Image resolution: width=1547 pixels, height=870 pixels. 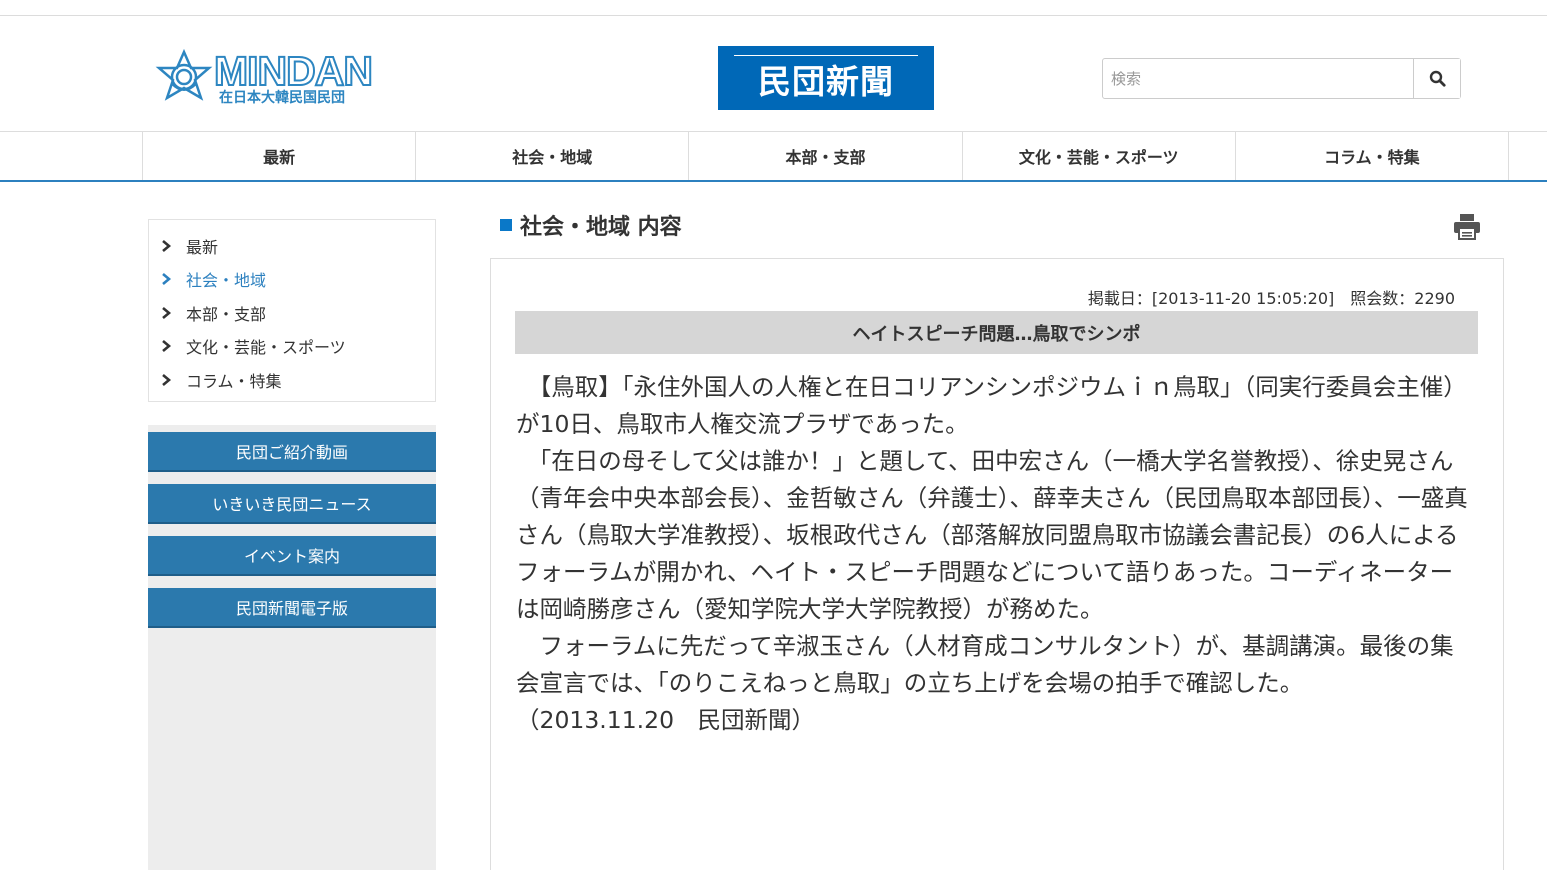 I want to click on search-button, so click(x=1437, y=78).